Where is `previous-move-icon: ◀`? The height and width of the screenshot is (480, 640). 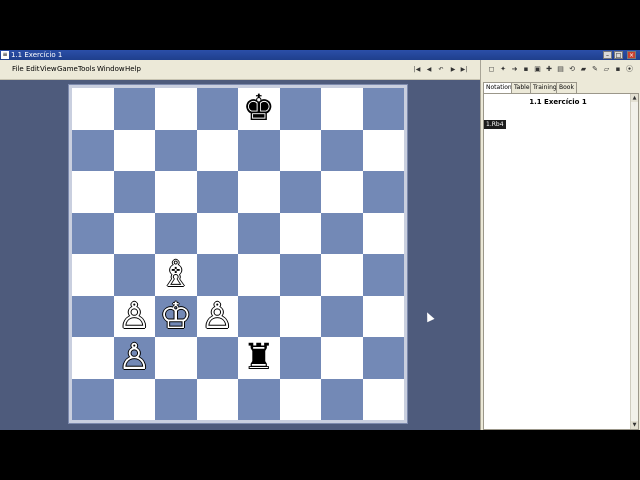
previous-move-icon: ◀ is located at coordinates (429, 70).